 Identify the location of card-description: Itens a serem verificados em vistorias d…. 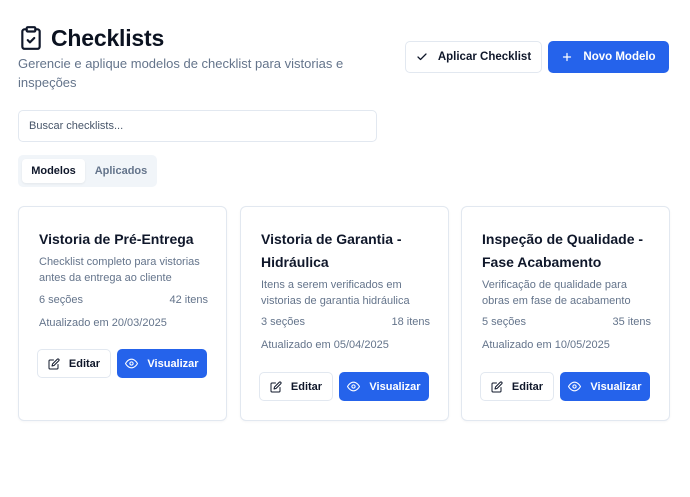
(335, 293).